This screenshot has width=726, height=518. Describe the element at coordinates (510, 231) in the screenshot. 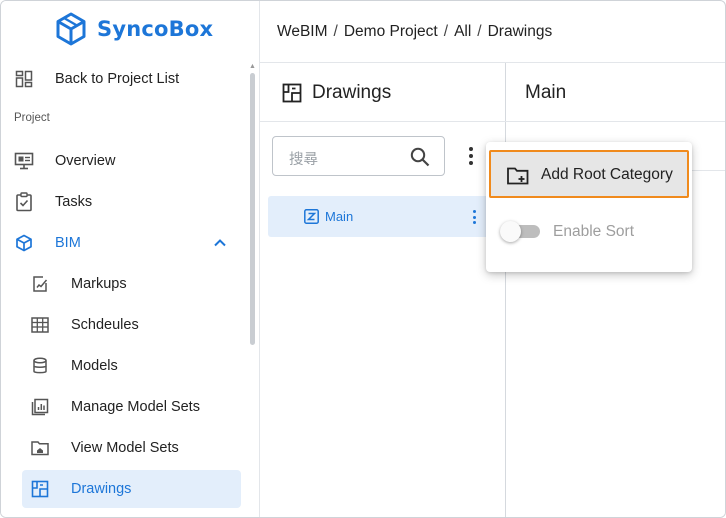

I see `toggle-knob` at that location.